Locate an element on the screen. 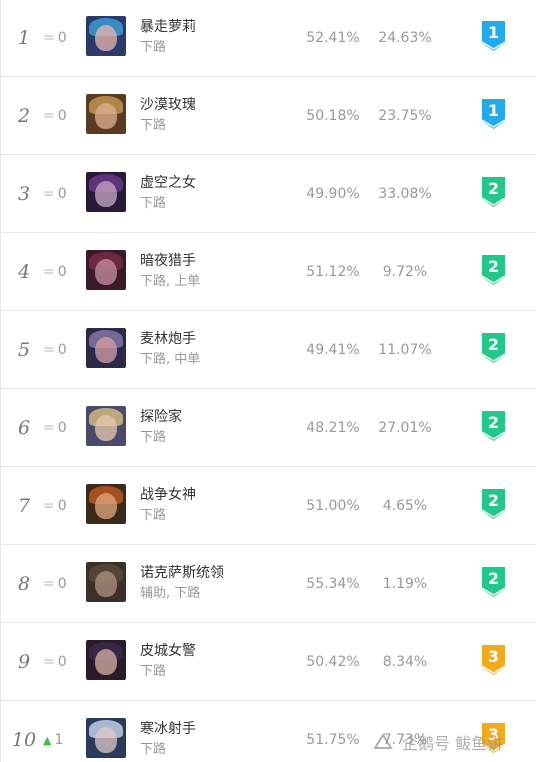 The width and height of the screenshot is (536, 762). champion-name: 沙漠玫瑰 is located at coordinates (168, 104).